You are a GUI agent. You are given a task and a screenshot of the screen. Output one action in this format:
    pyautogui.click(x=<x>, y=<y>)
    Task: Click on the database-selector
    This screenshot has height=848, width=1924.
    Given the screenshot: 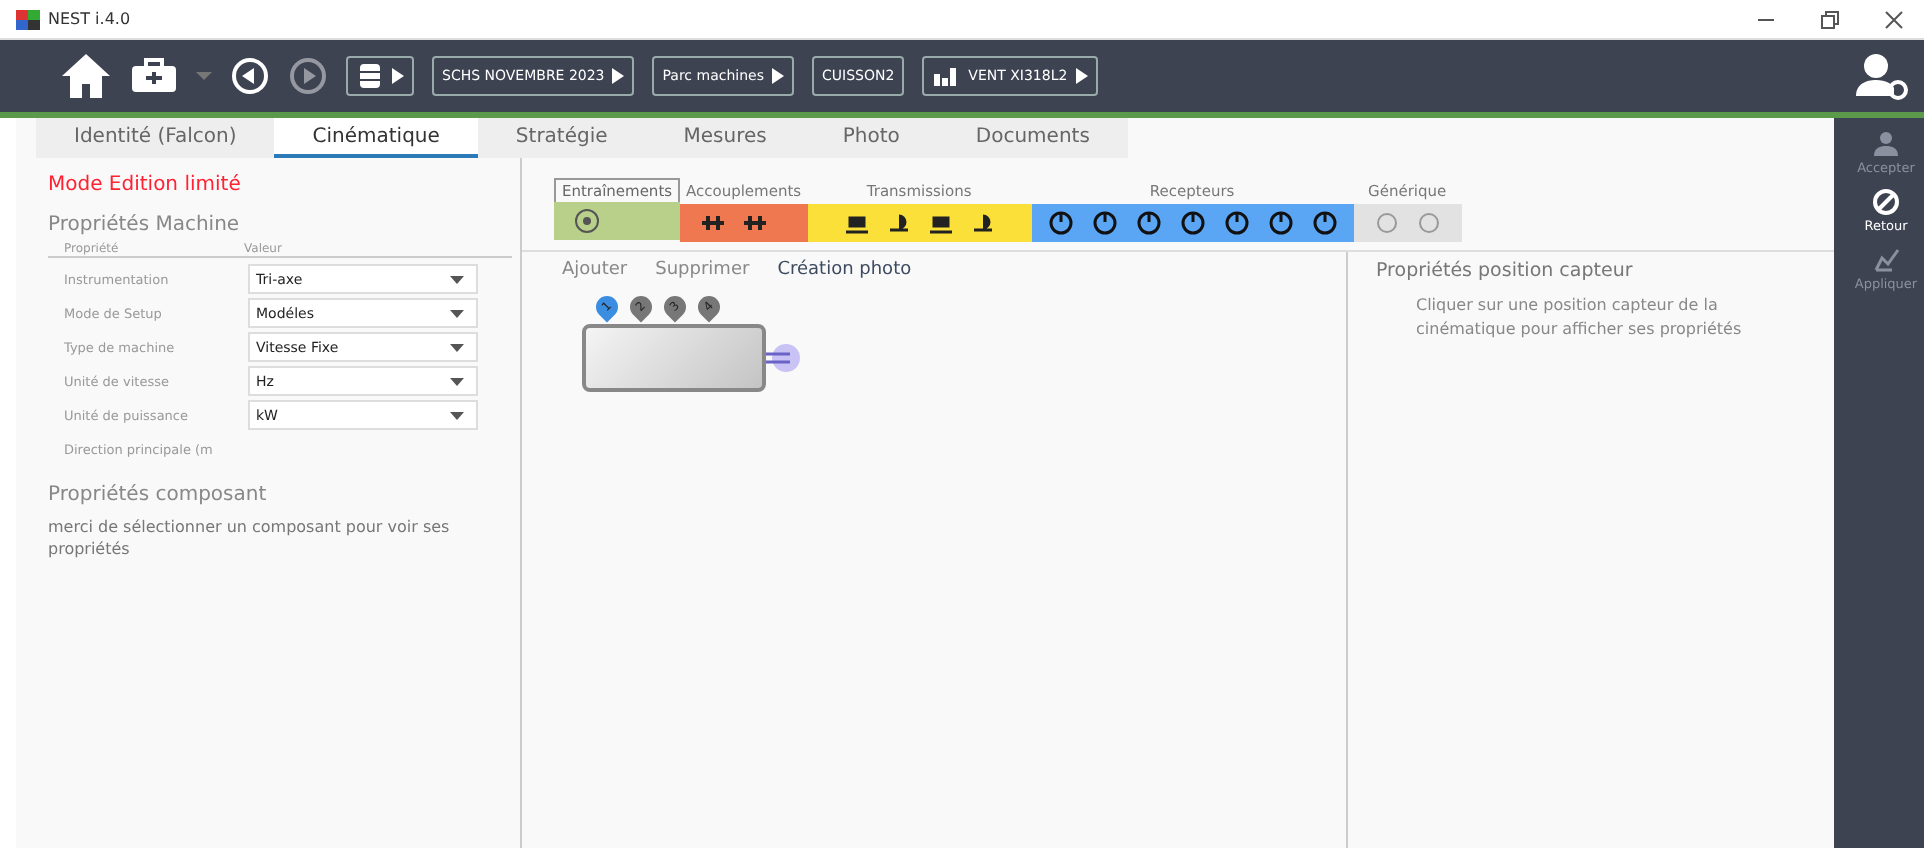 What is the action you would take?
    pyautogui.click(x=380, y=76)
    